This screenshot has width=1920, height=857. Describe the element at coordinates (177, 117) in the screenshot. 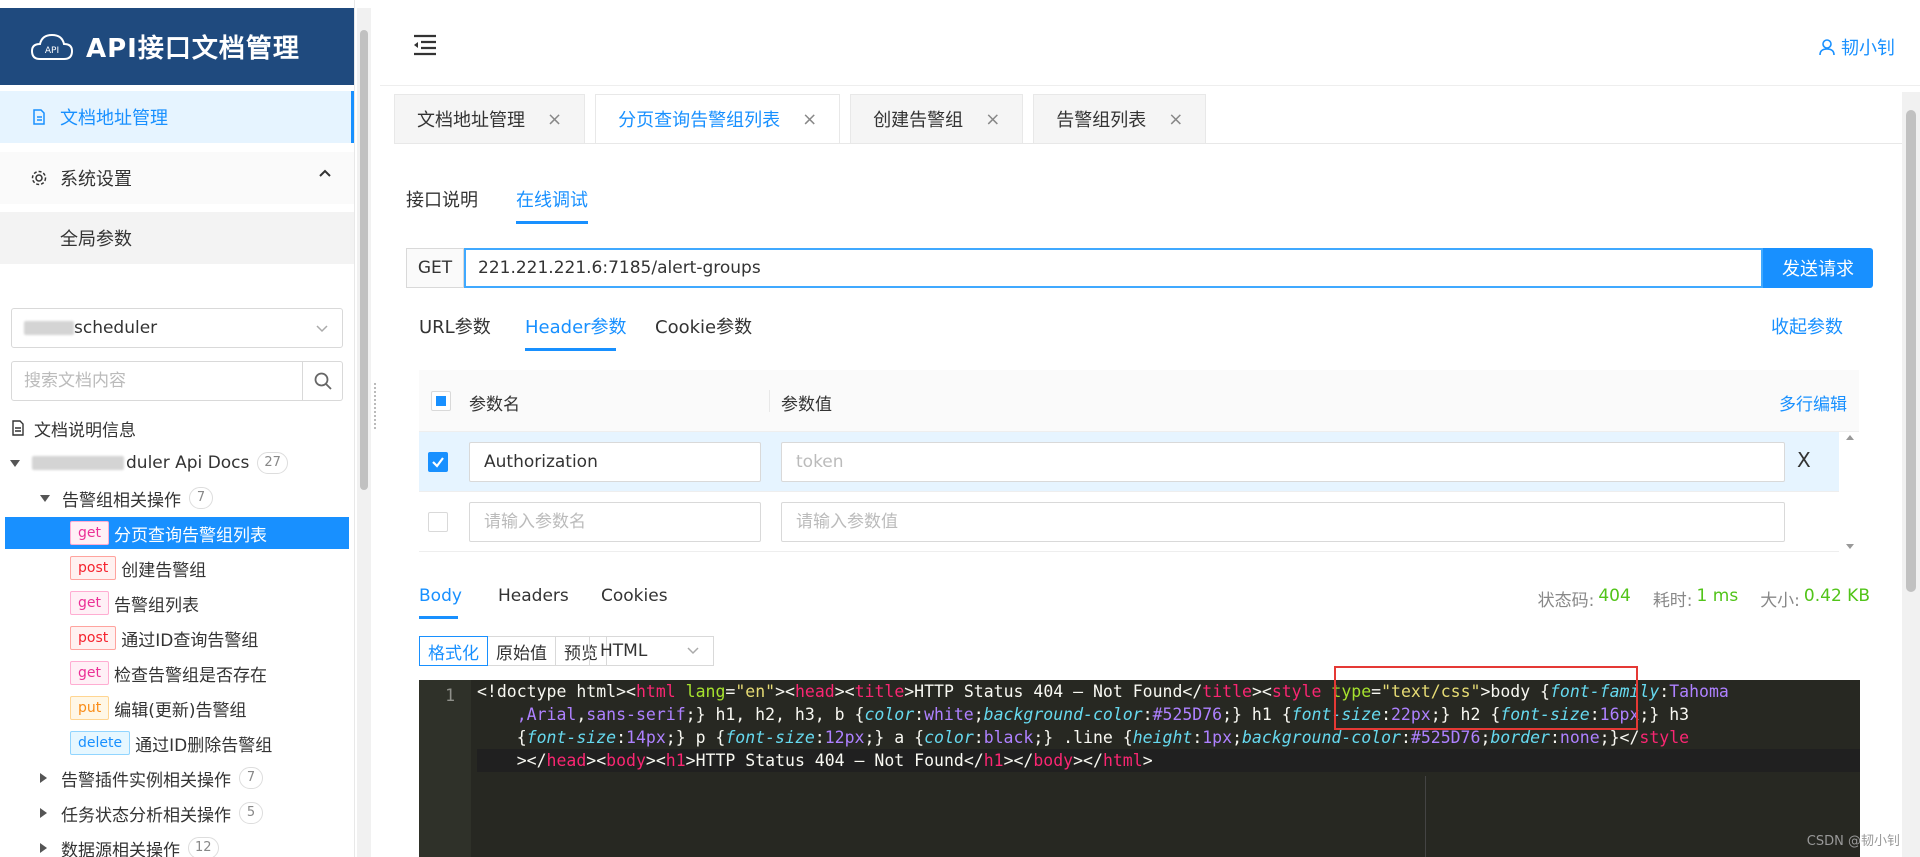

I see `menu-item-docs: 文档地址管理` at that location.